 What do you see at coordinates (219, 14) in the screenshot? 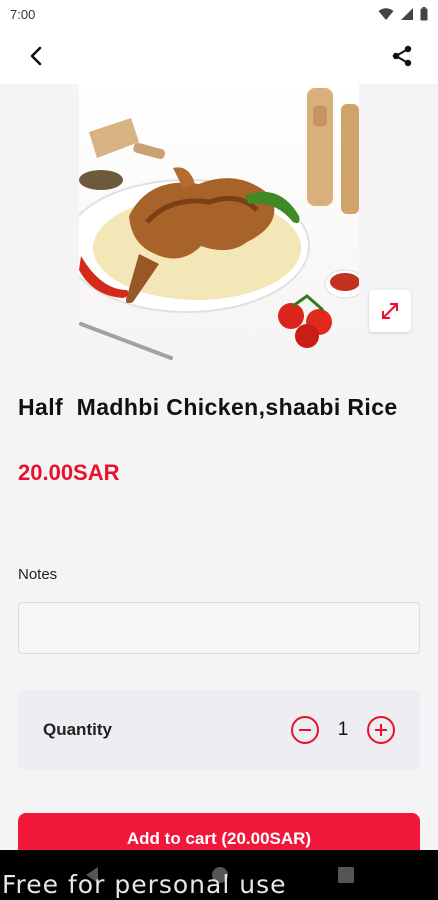
I see `status-bar: 7:00` at bounding box center [219, 14].